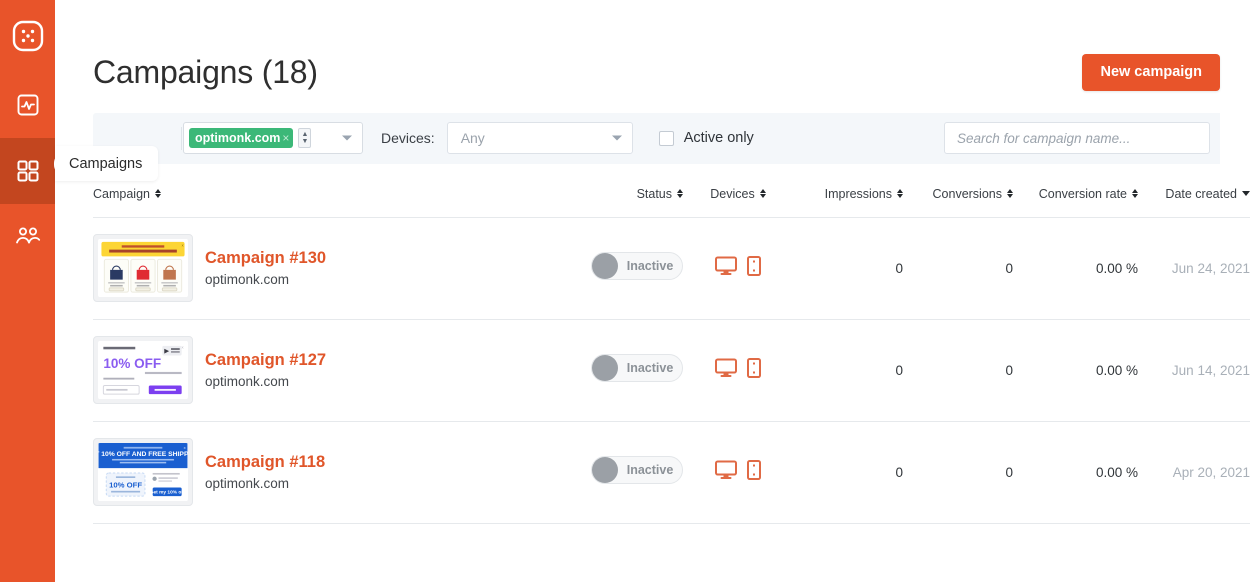  What do you see at coordinates (106, 163) in the screenshot?
I see `flyout-text: Campaigns` at bounding box center [106, 163].